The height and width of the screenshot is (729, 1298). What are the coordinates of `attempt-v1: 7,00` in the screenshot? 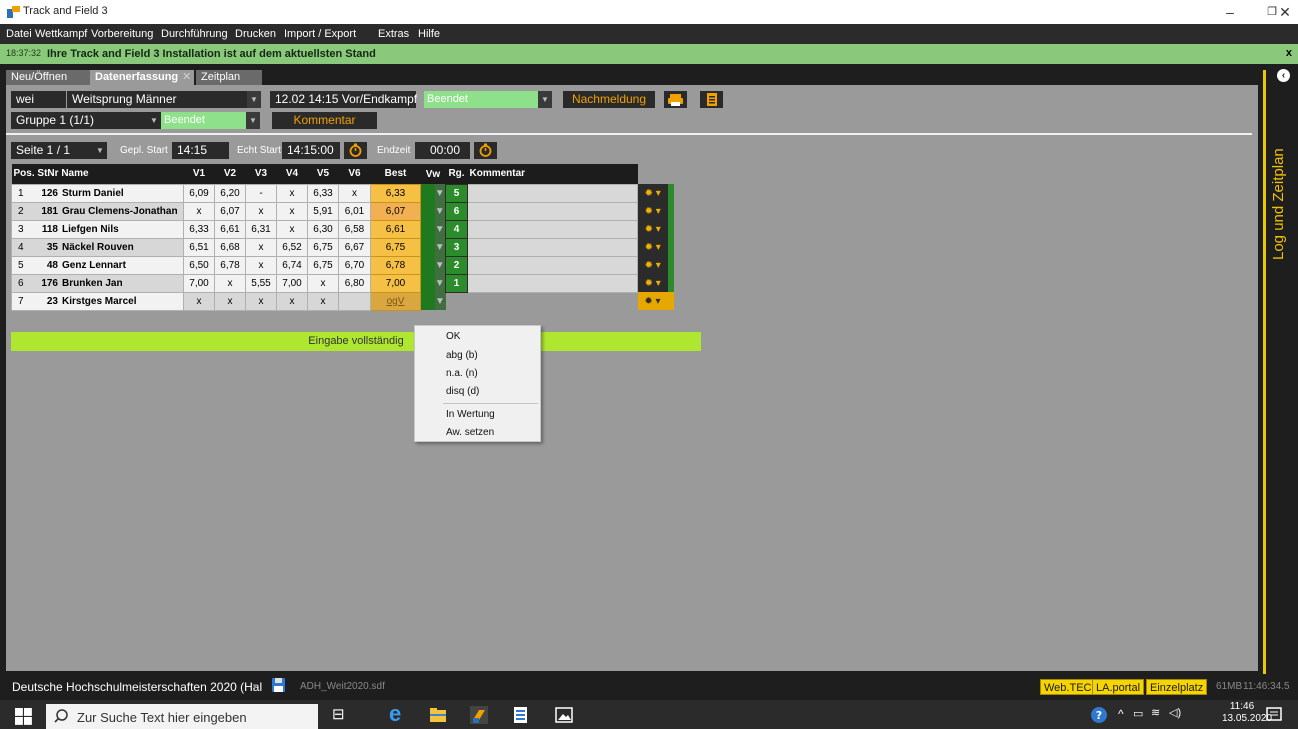 It's located at (199, 283).